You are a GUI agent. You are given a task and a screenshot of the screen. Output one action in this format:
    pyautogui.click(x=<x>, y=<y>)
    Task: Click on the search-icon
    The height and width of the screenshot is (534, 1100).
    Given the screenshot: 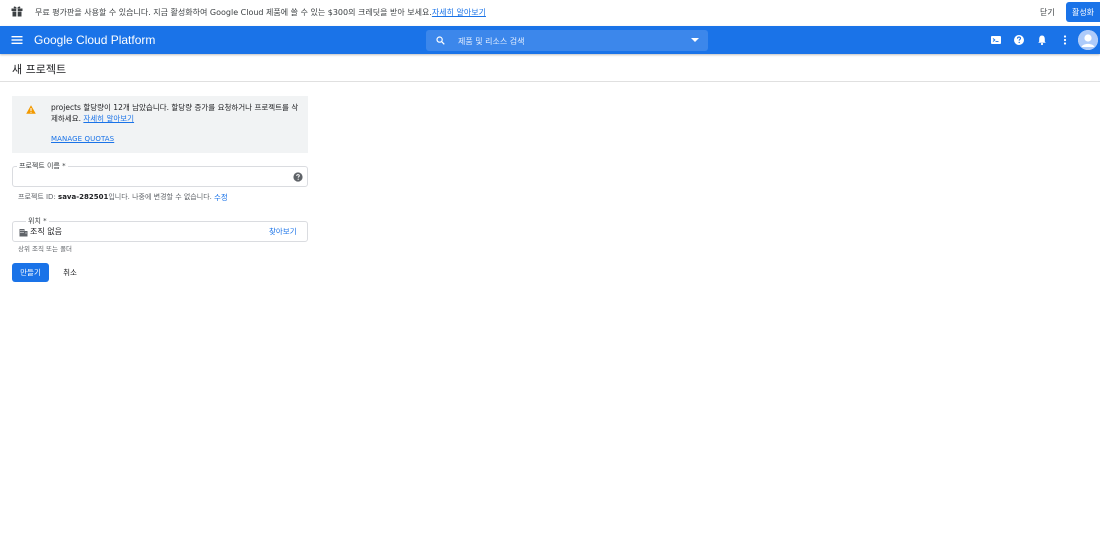 What is the action you would take?
    pyautogui.click(x=440, y=40)
    